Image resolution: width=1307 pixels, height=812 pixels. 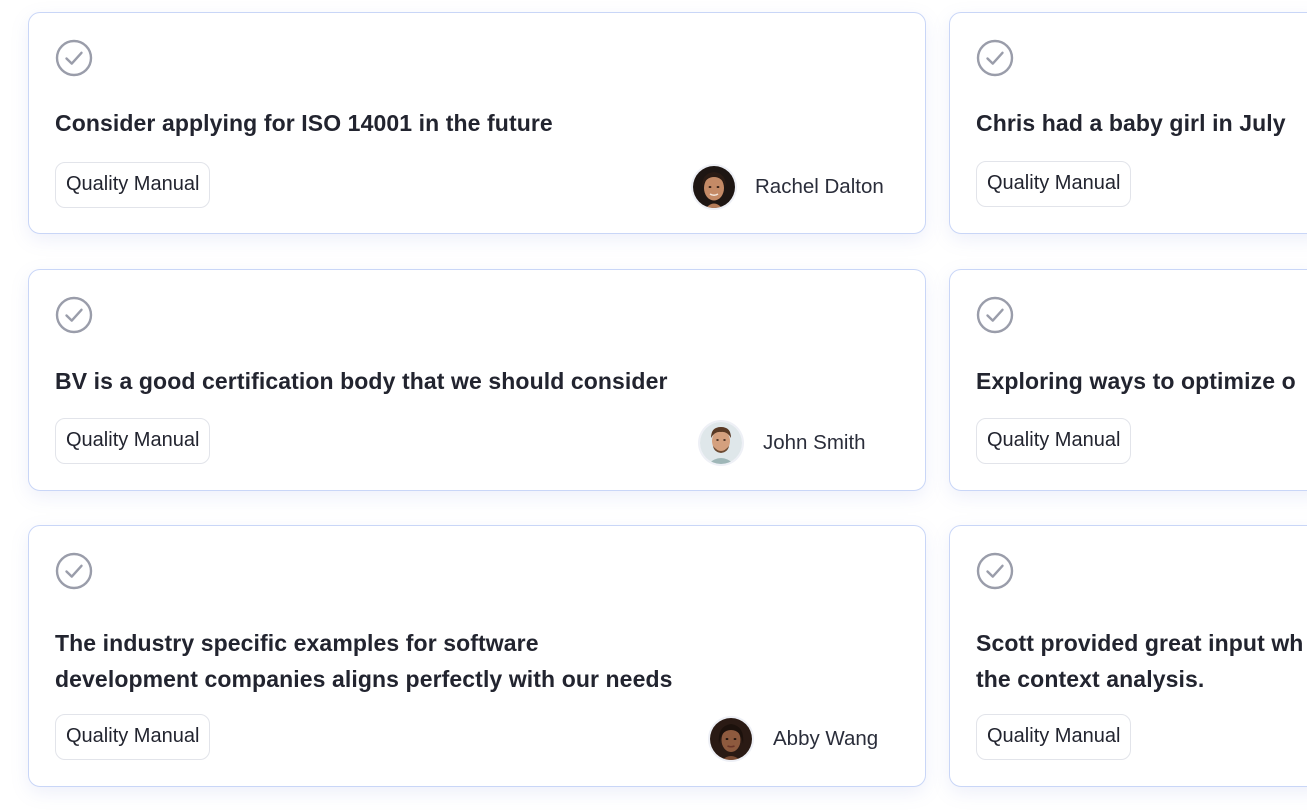 I want to click on author: John Smith, so click(x=783, y=443).